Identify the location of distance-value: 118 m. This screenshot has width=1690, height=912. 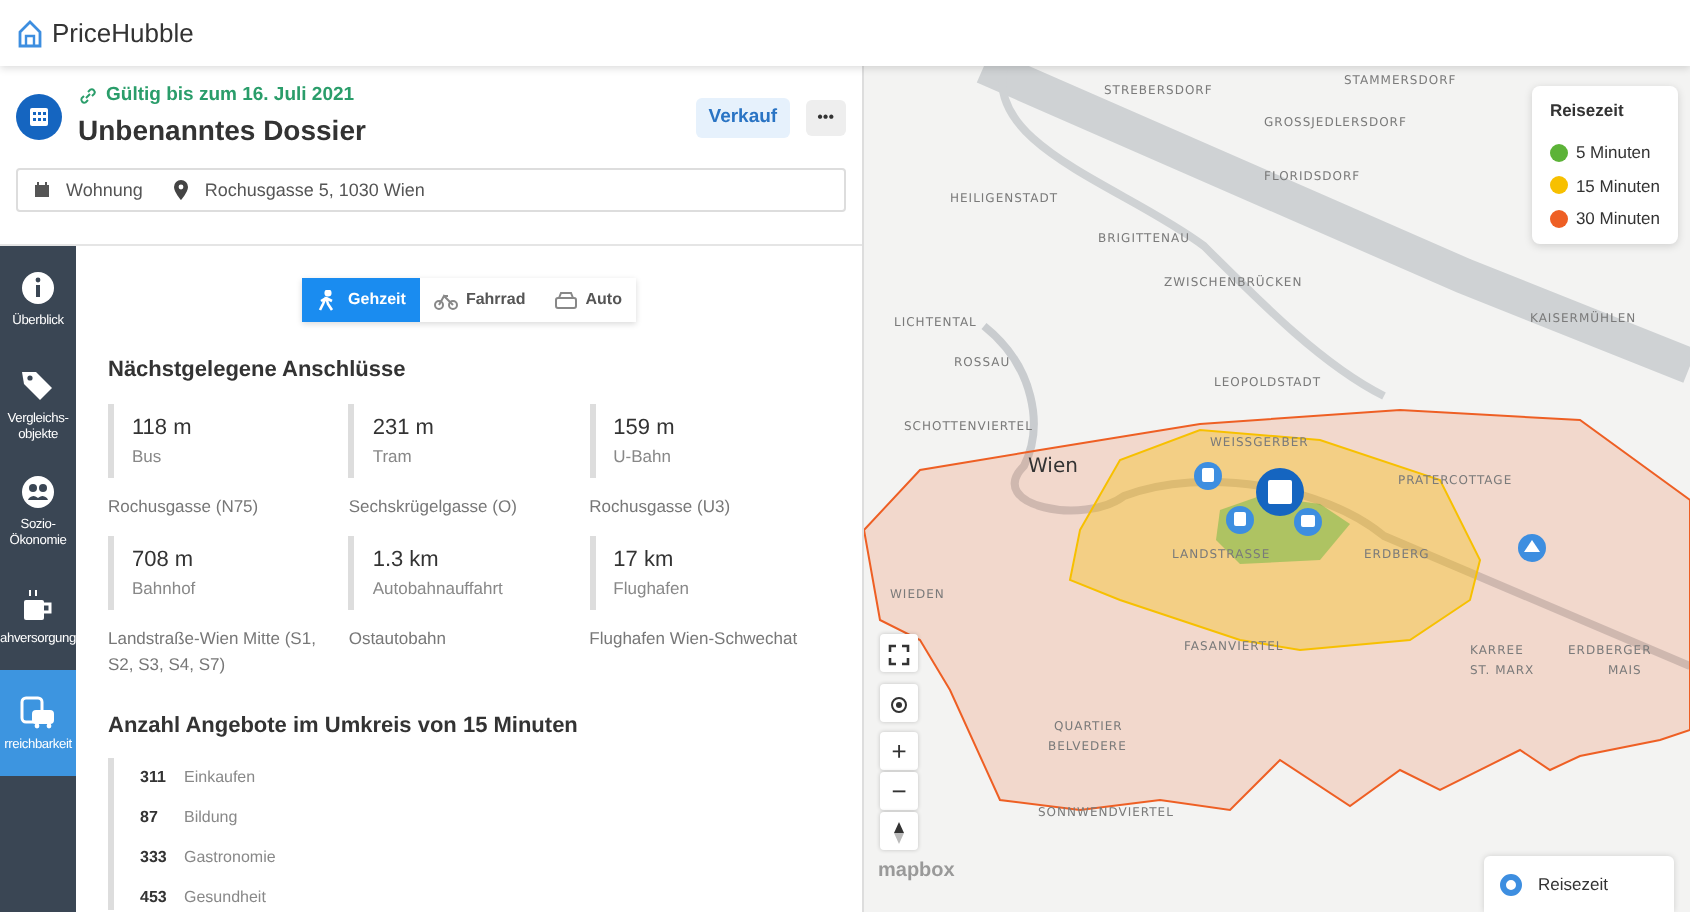
(163, 428).